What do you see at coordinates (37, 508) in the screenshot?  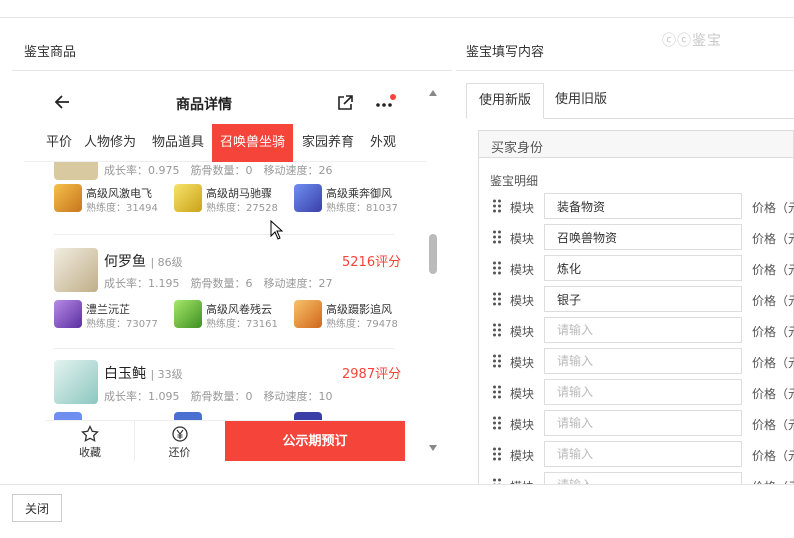 I see `close-button: 关闭` at bounding box center [37, 508].